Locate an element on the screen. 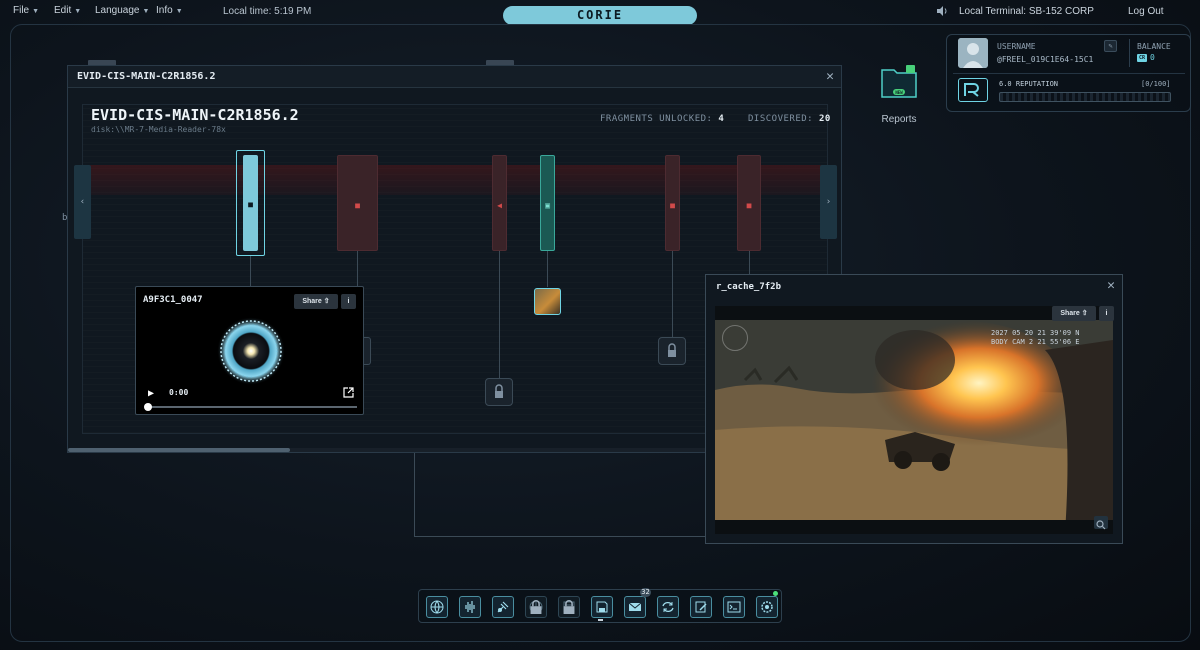 Image resolution: width=1200 pixels, height=650 pixels. explosion-scene is located at coordinates (914, 426).